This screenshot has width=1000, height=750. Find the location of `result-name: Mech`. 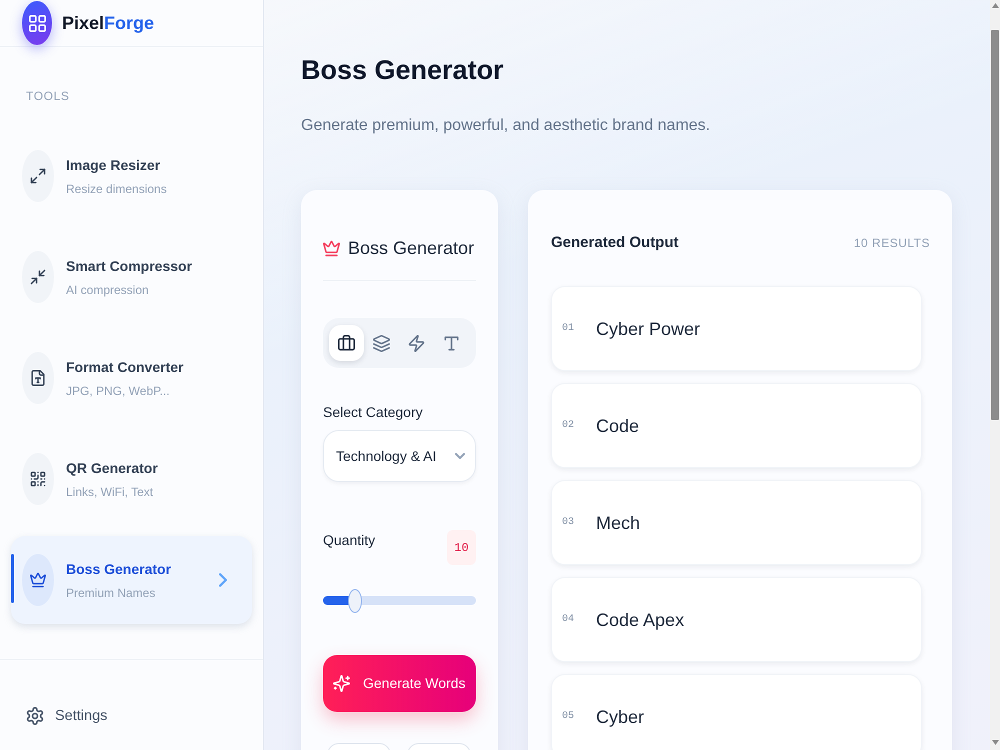

result-name: Mech is located at coordinates (618, 523).